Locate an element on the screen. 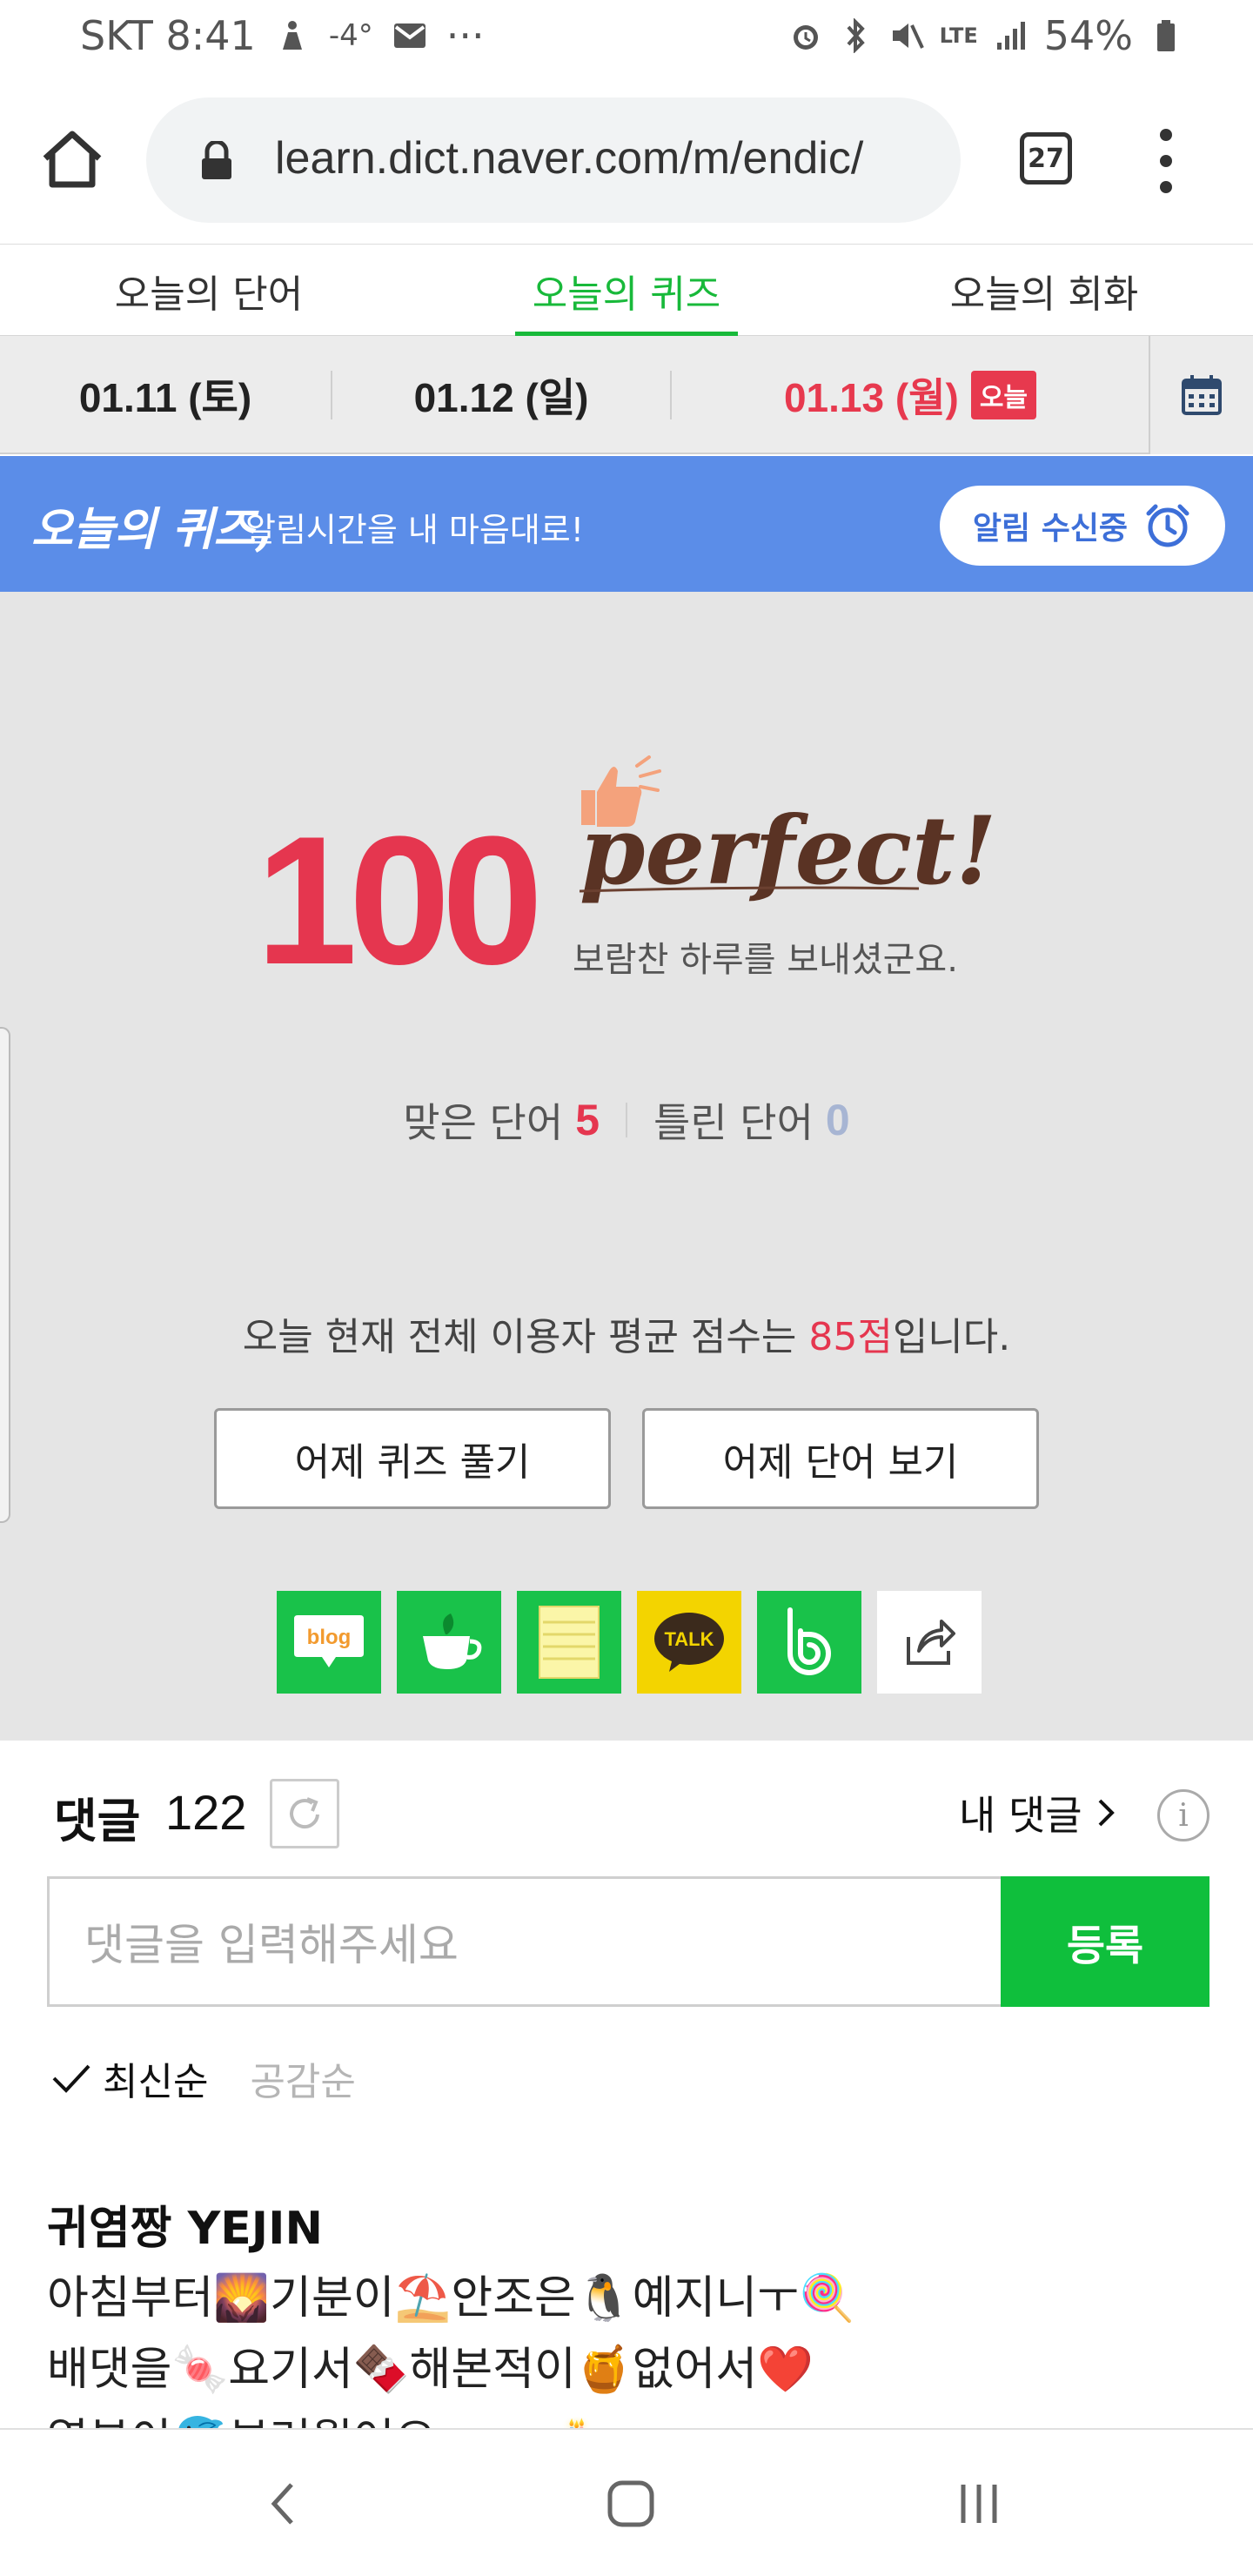 The height and width of the screenshot is (2576, 1253). carrier-time: SKT 8:41 is located at coordinates (168, 35).